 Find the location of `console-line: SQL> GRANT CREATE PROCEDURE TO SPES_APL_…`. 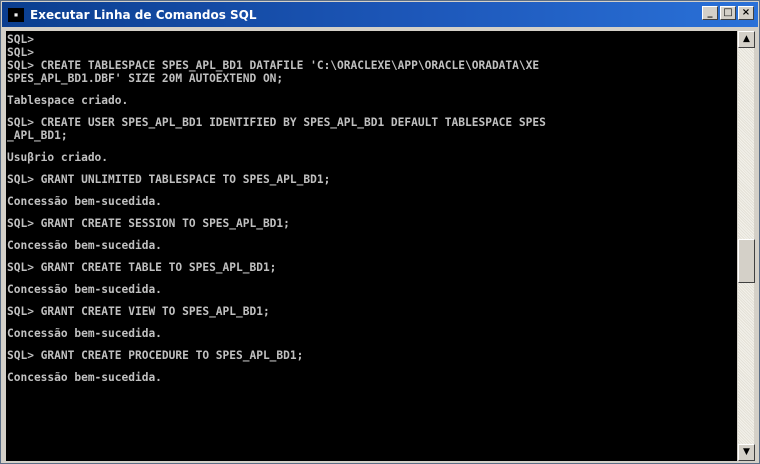

console-line: SQL> GRANT CREATE PROCEDURE TO SPES_APL_… is located at coordinates (155, 355).